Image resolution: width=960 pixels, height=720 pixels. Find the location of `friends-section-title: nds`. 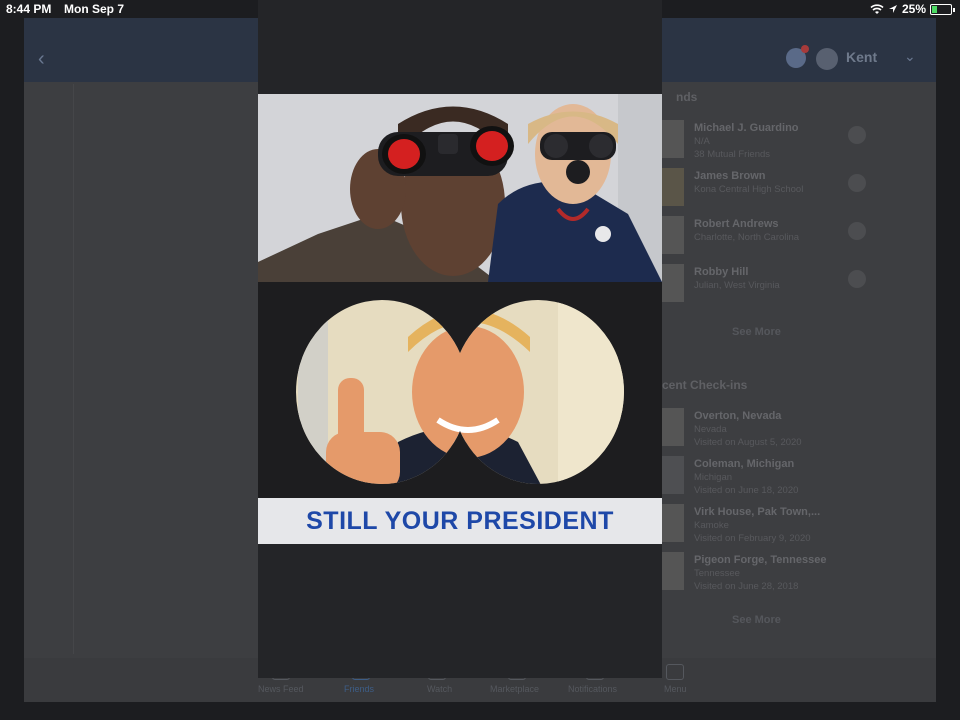

friends-section-title: nds is located at coordinates (687, 97).